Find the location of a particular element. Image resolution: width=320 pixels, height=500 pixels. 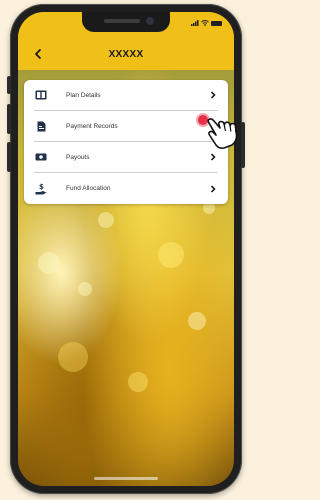

menu-item-label: Fund Allocation is located at coordinates (88, 188).